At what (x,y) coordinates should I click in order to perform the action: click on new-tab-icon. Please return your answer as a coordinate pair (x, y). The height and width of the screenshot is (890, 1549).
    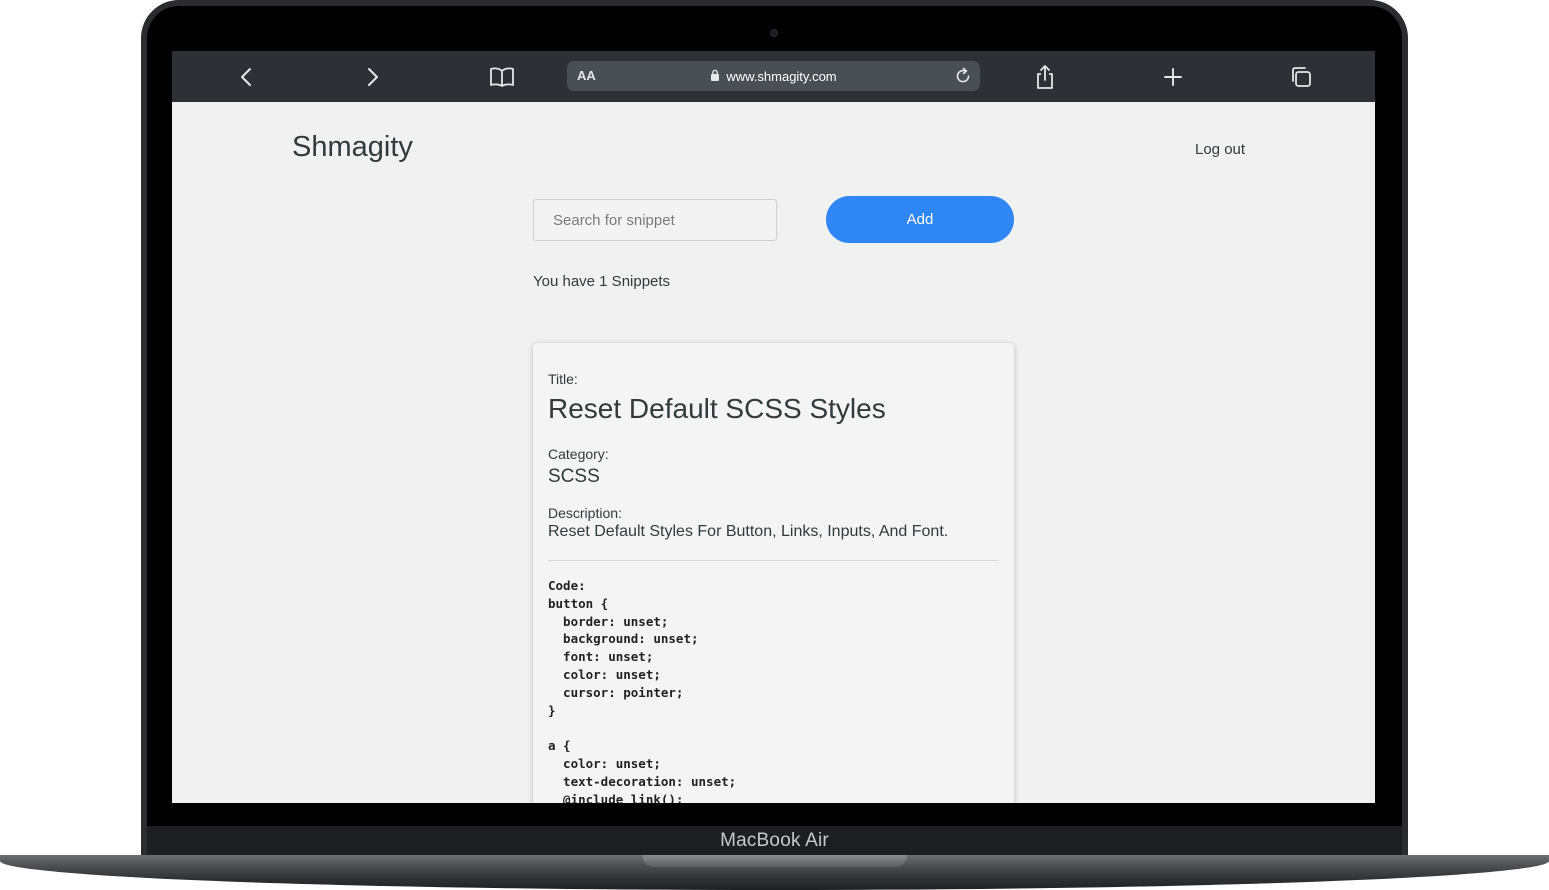
    Looking at the image, I should click on (1173, 77).